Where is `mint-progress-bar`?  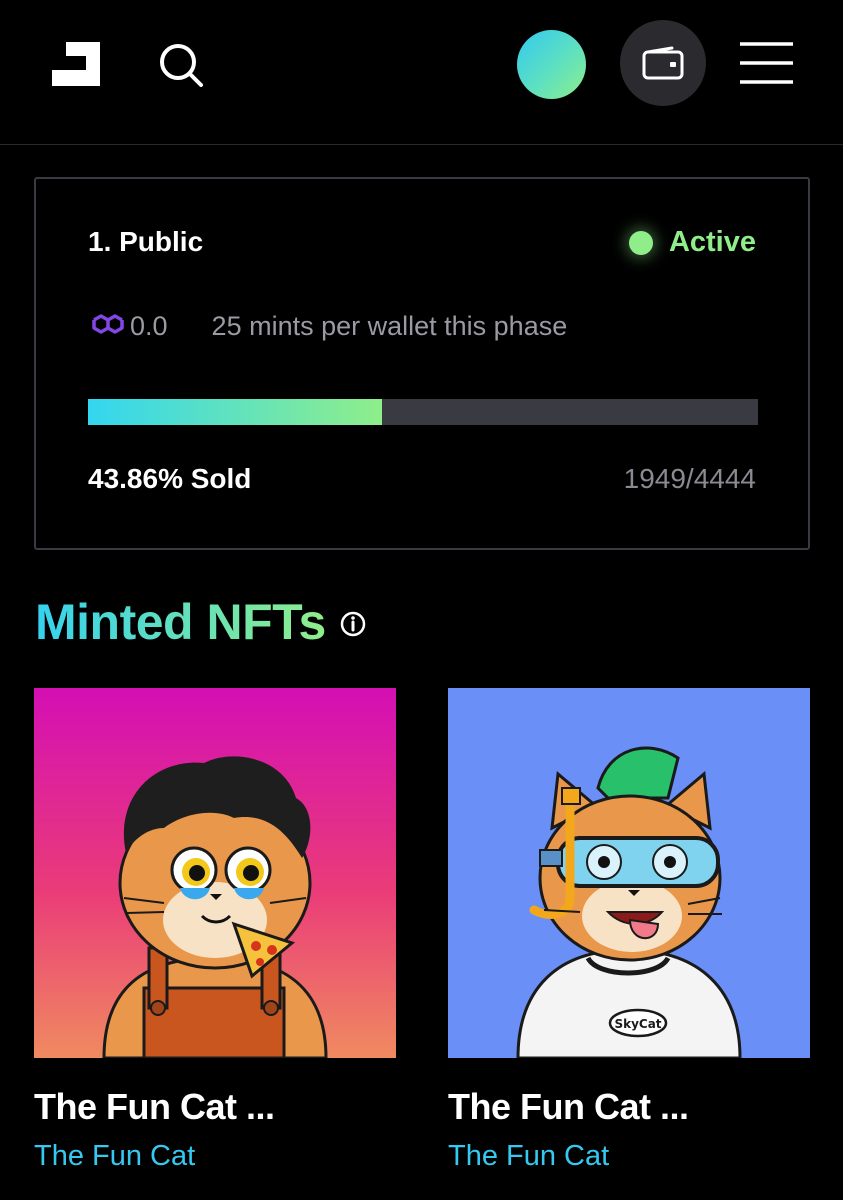 mint-progress-bar is located at coordinates (423, 412).